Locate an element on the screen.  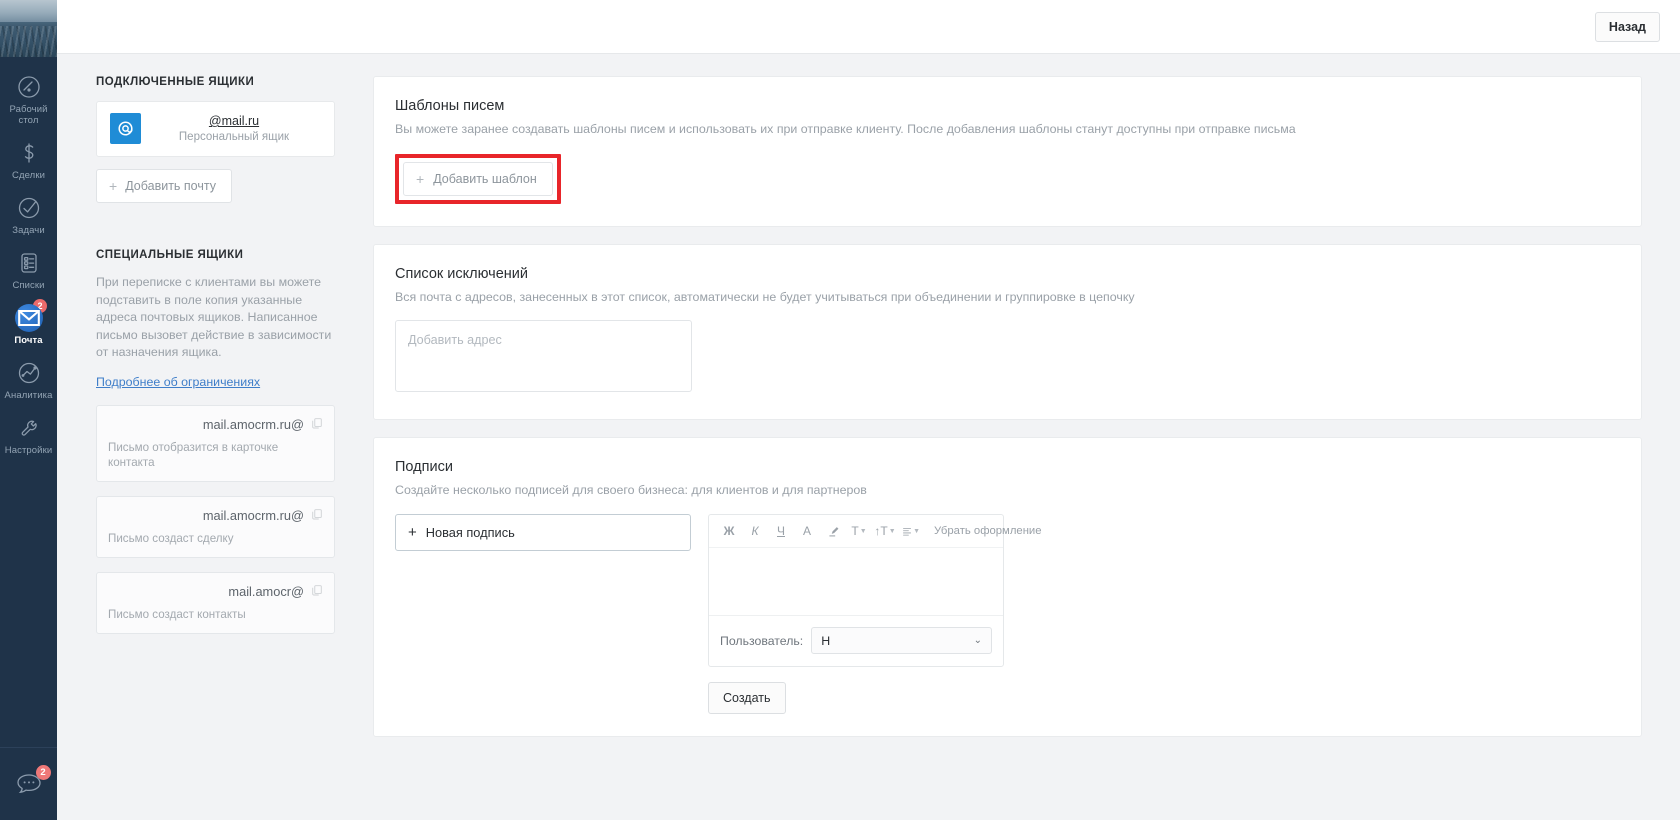
page-title: Шаблоны писем is located at coordinates (450, 106).